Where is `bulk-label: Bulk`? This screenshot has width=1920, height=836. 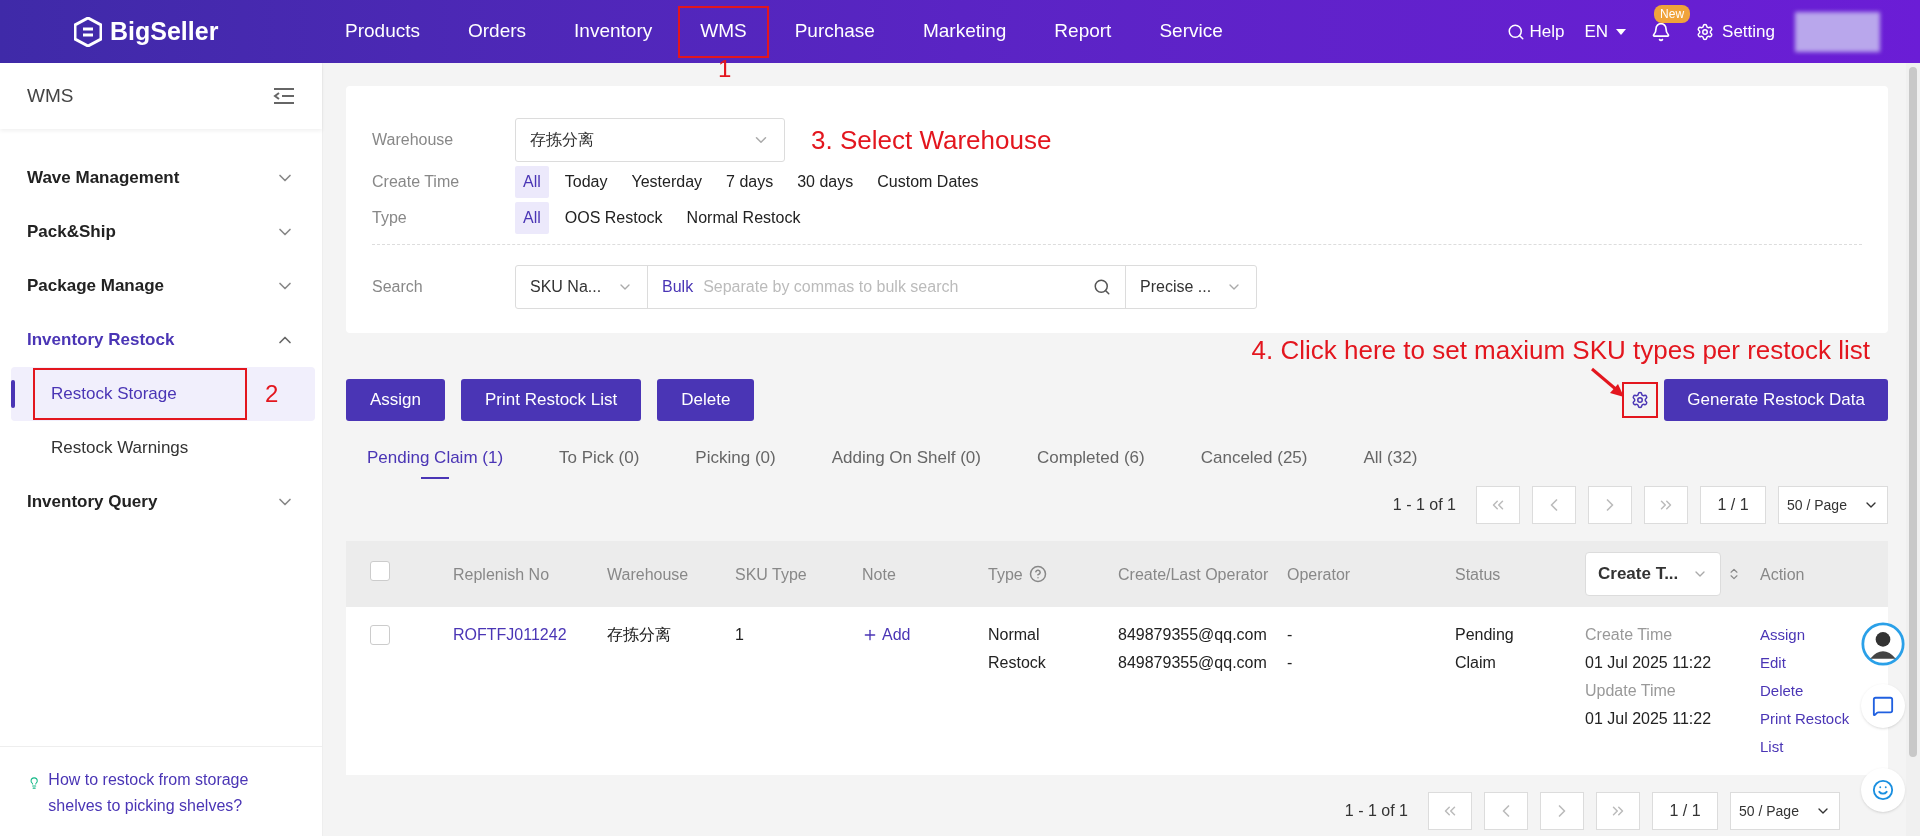 bulk-label: Bulk is located at coordinates (678, 287).